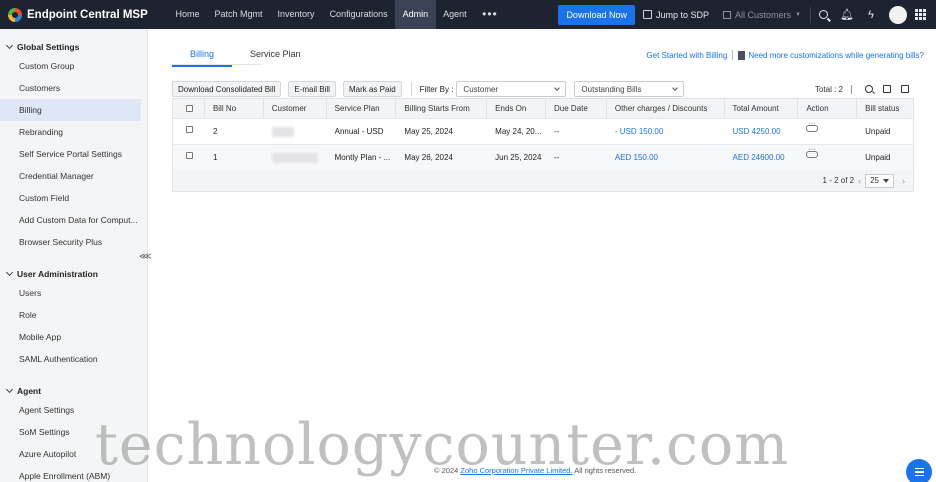 Image resolution: width=936 pixels, height=482 pixels. What do you see at coordinates (294, 157) in the screenshot?
I see `customer-name-redacted` at bounding box center [294, 157].